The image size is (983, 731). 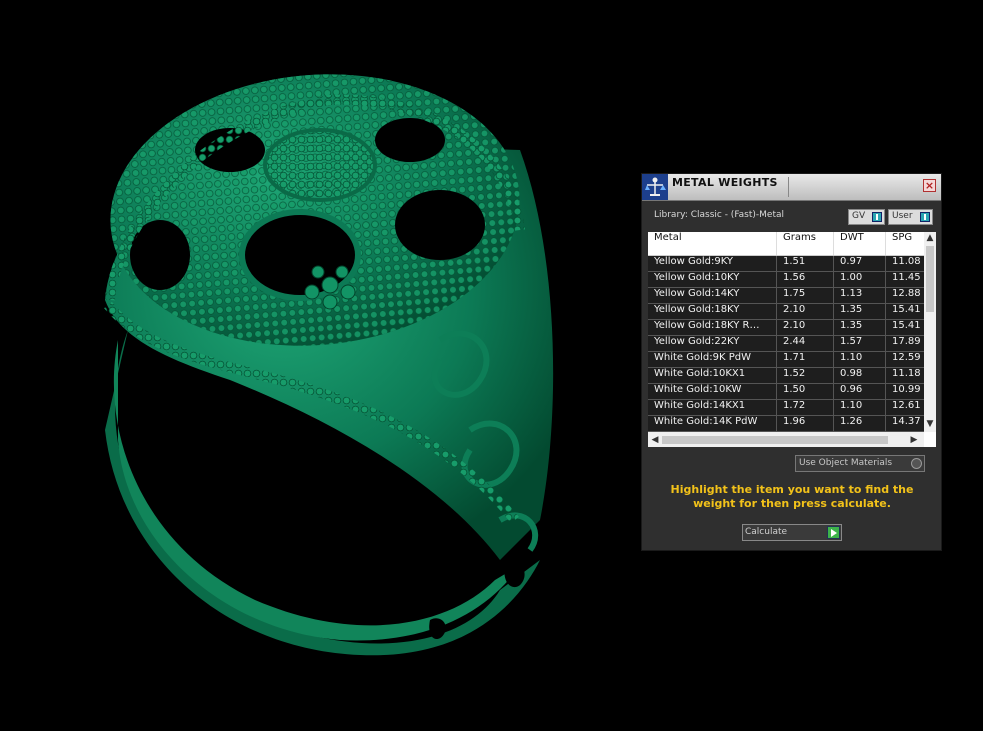 I want to click on table-row: White Gold:14K PdW 1.96 1.26 14.37, so click(x=787, y=424).